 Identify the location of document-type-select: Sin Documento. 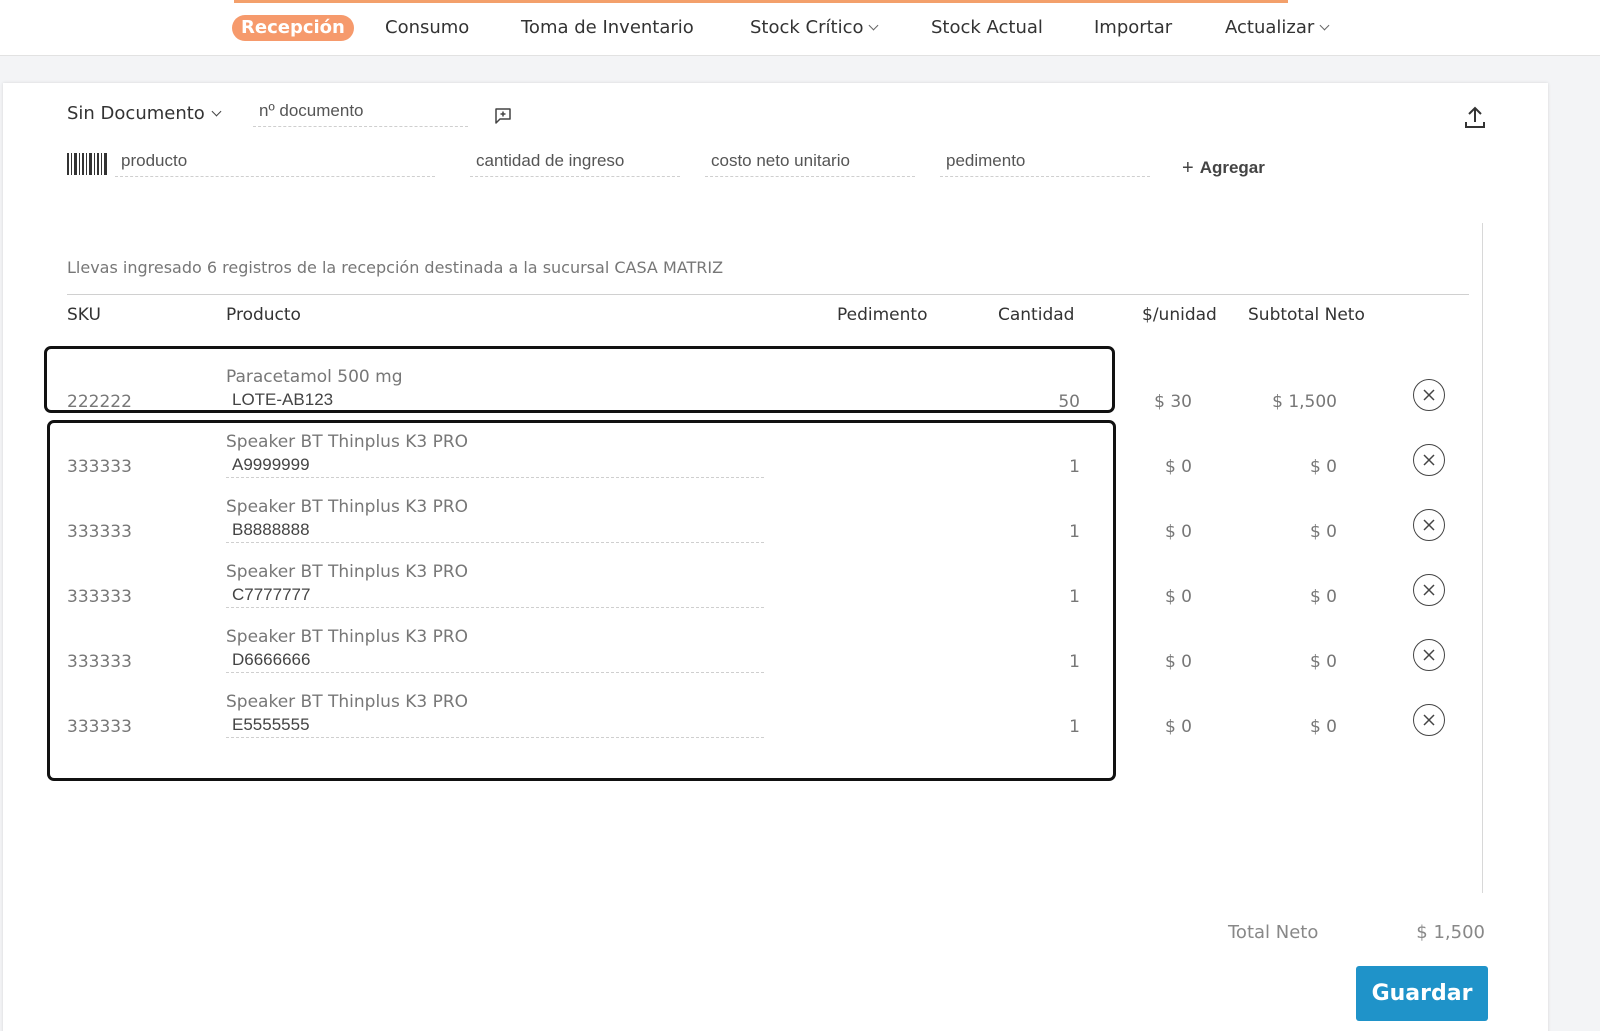
(144, 113).